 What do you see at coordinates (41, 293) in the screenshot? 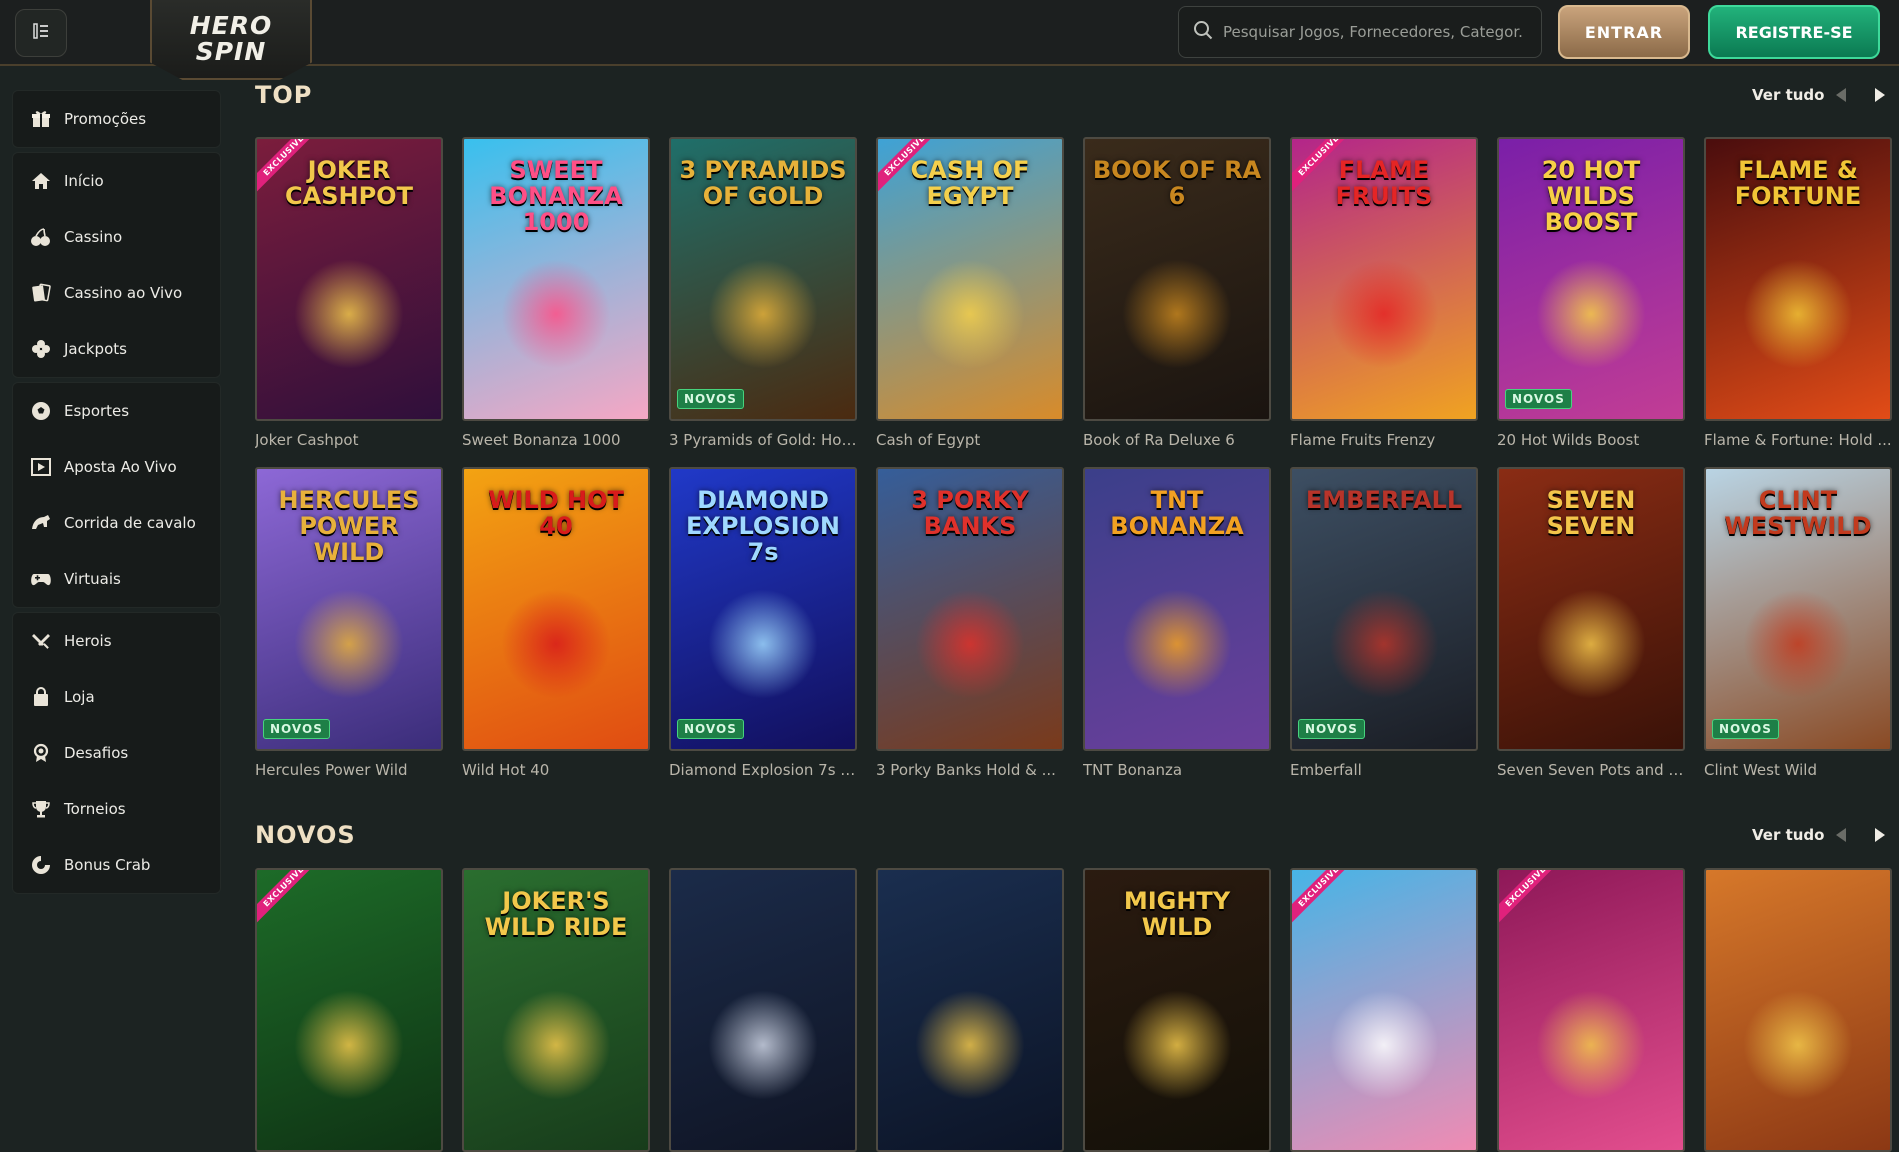
I see `cards-icon` at bounding box center [41, 293].